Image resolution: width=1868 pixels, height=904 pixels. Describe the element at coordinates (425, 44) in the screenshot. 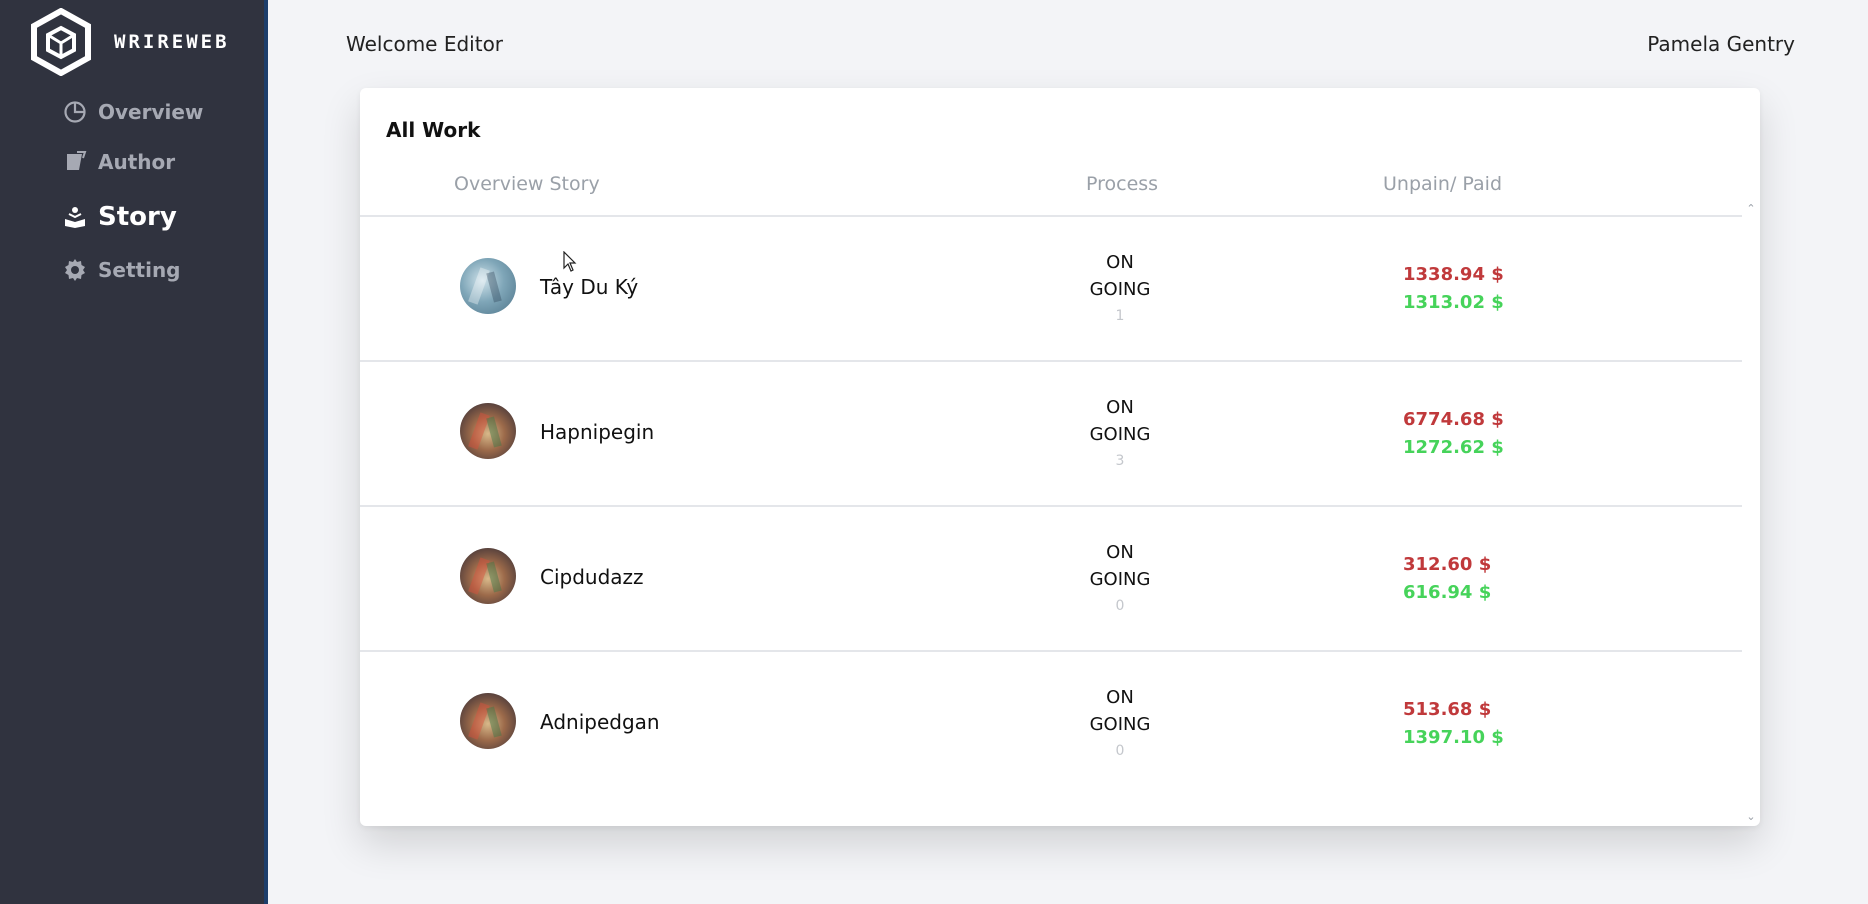

I see `welcome-text: Welcome Editor` at that location.